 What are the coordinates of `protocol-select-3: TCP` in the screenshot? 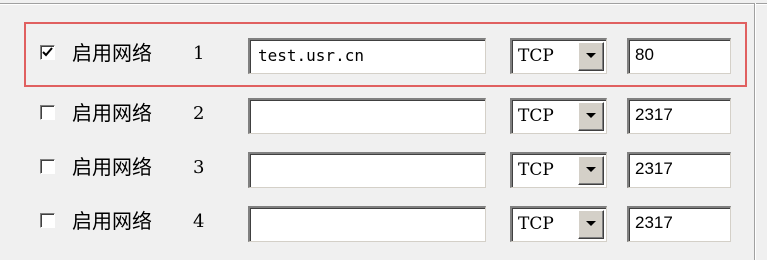 It's located at (558, 170).